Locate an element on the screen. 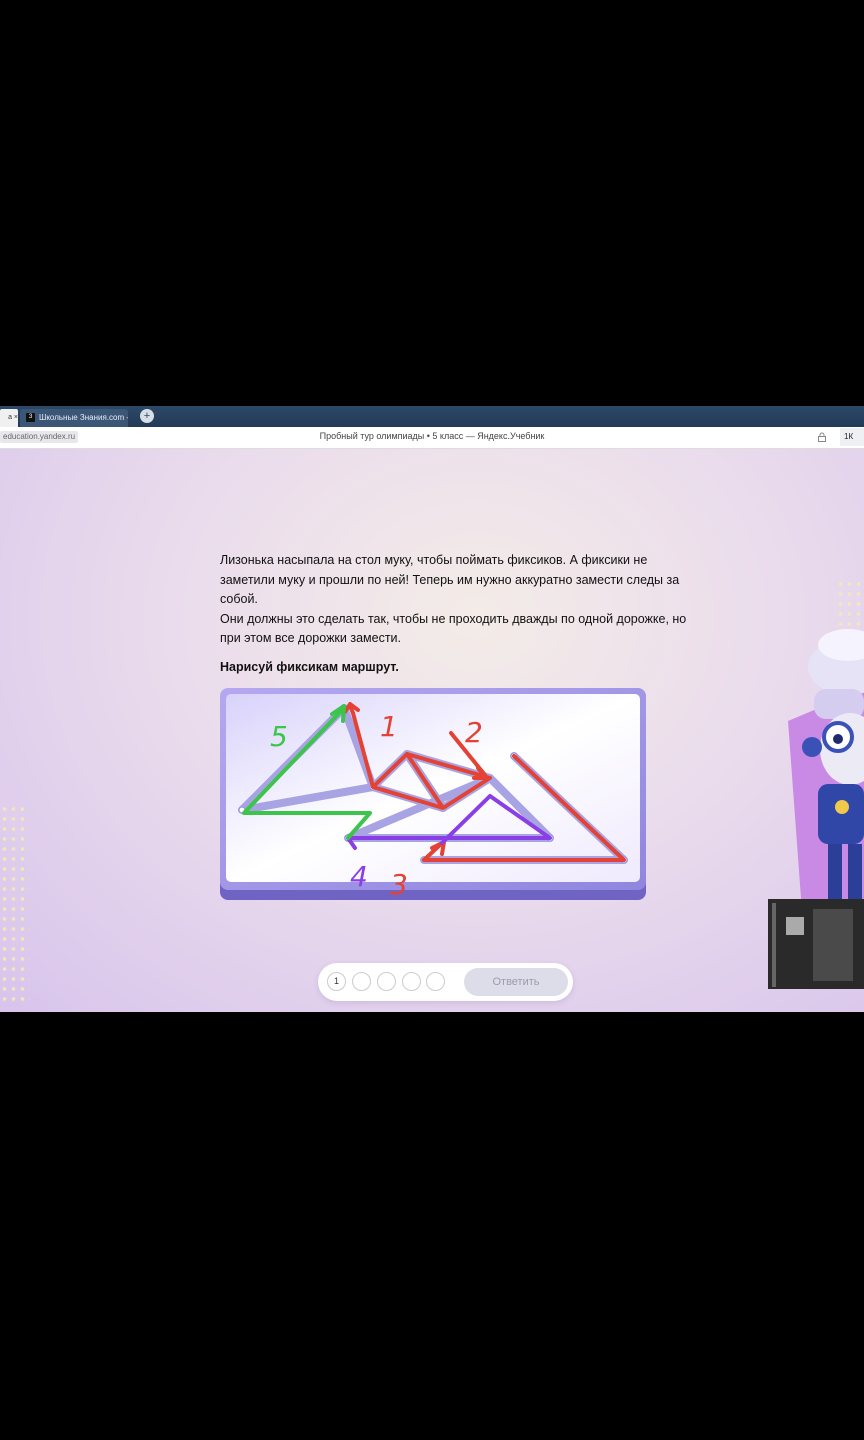 The width and height of the screenshot is (864, 1440). question-4-button is located at coordinates (411, 981).